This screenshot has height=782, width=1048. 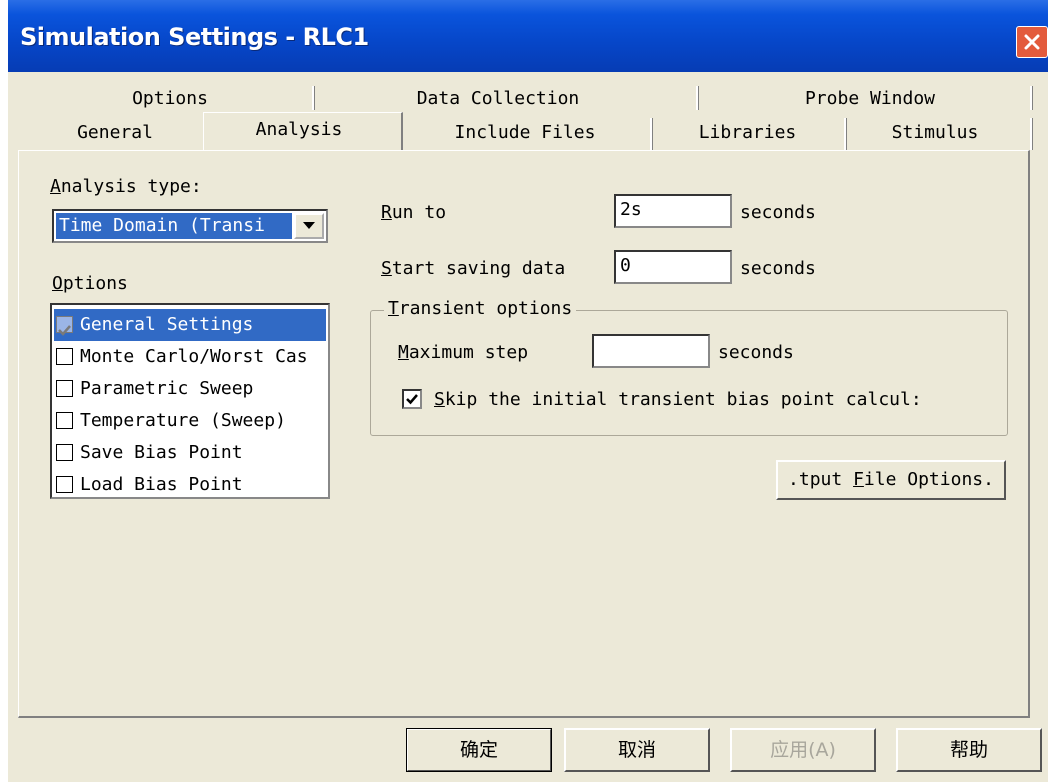 I want to click on list-item: Save Bias Point, so click(x=190, y=453).